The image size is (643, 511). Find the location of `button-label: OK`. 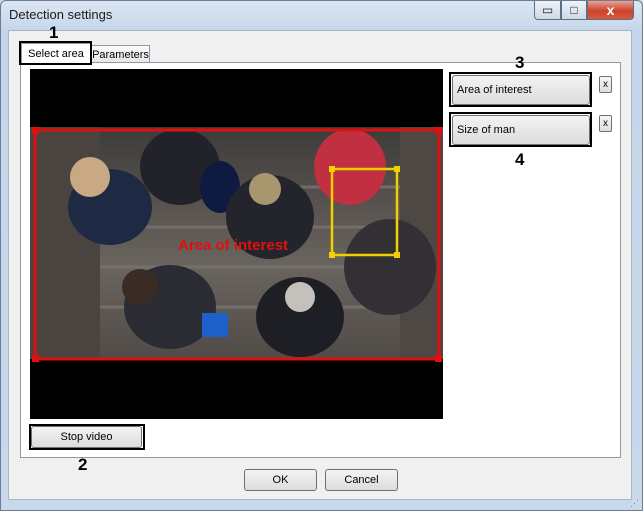

button-label: OK is located at coordinates (280, 480).